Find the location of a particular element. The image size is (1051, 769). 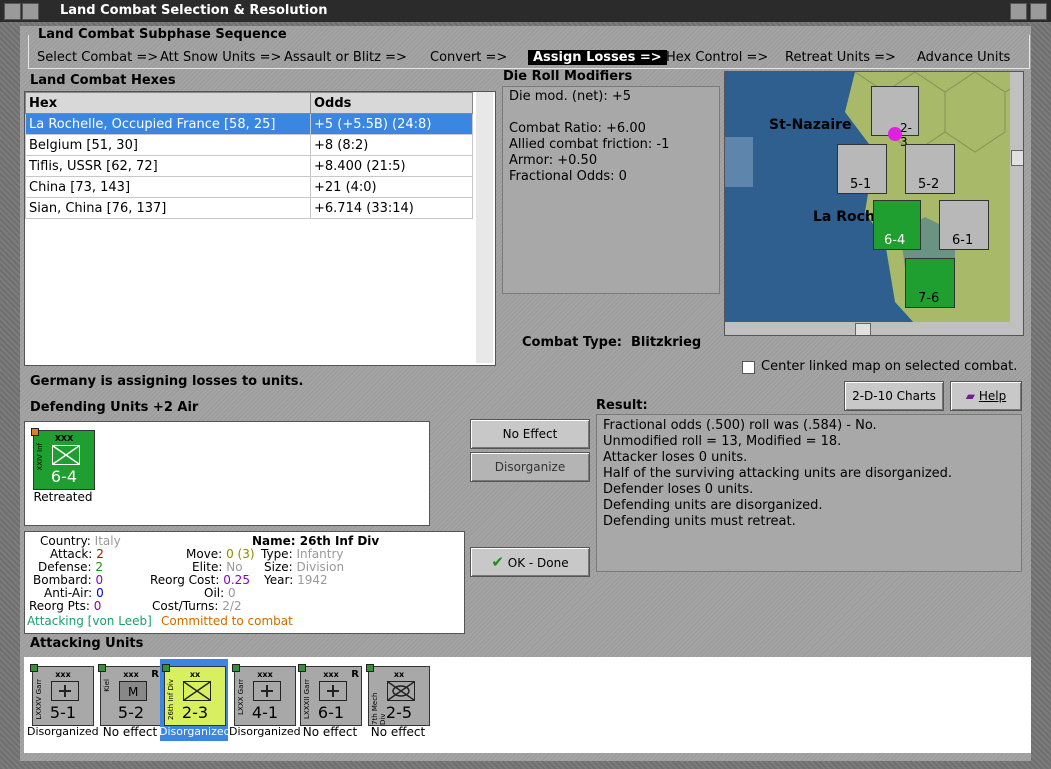

infantry-symbol-icon is located at coordinates (197, 691).